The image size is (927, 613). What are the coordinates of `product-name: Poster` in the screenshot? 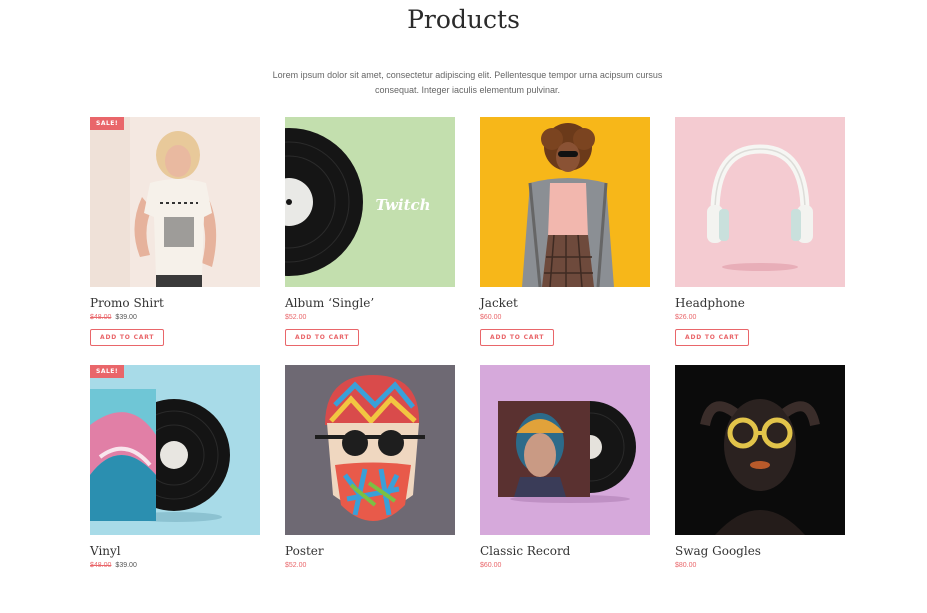 It's located at (370, 551).